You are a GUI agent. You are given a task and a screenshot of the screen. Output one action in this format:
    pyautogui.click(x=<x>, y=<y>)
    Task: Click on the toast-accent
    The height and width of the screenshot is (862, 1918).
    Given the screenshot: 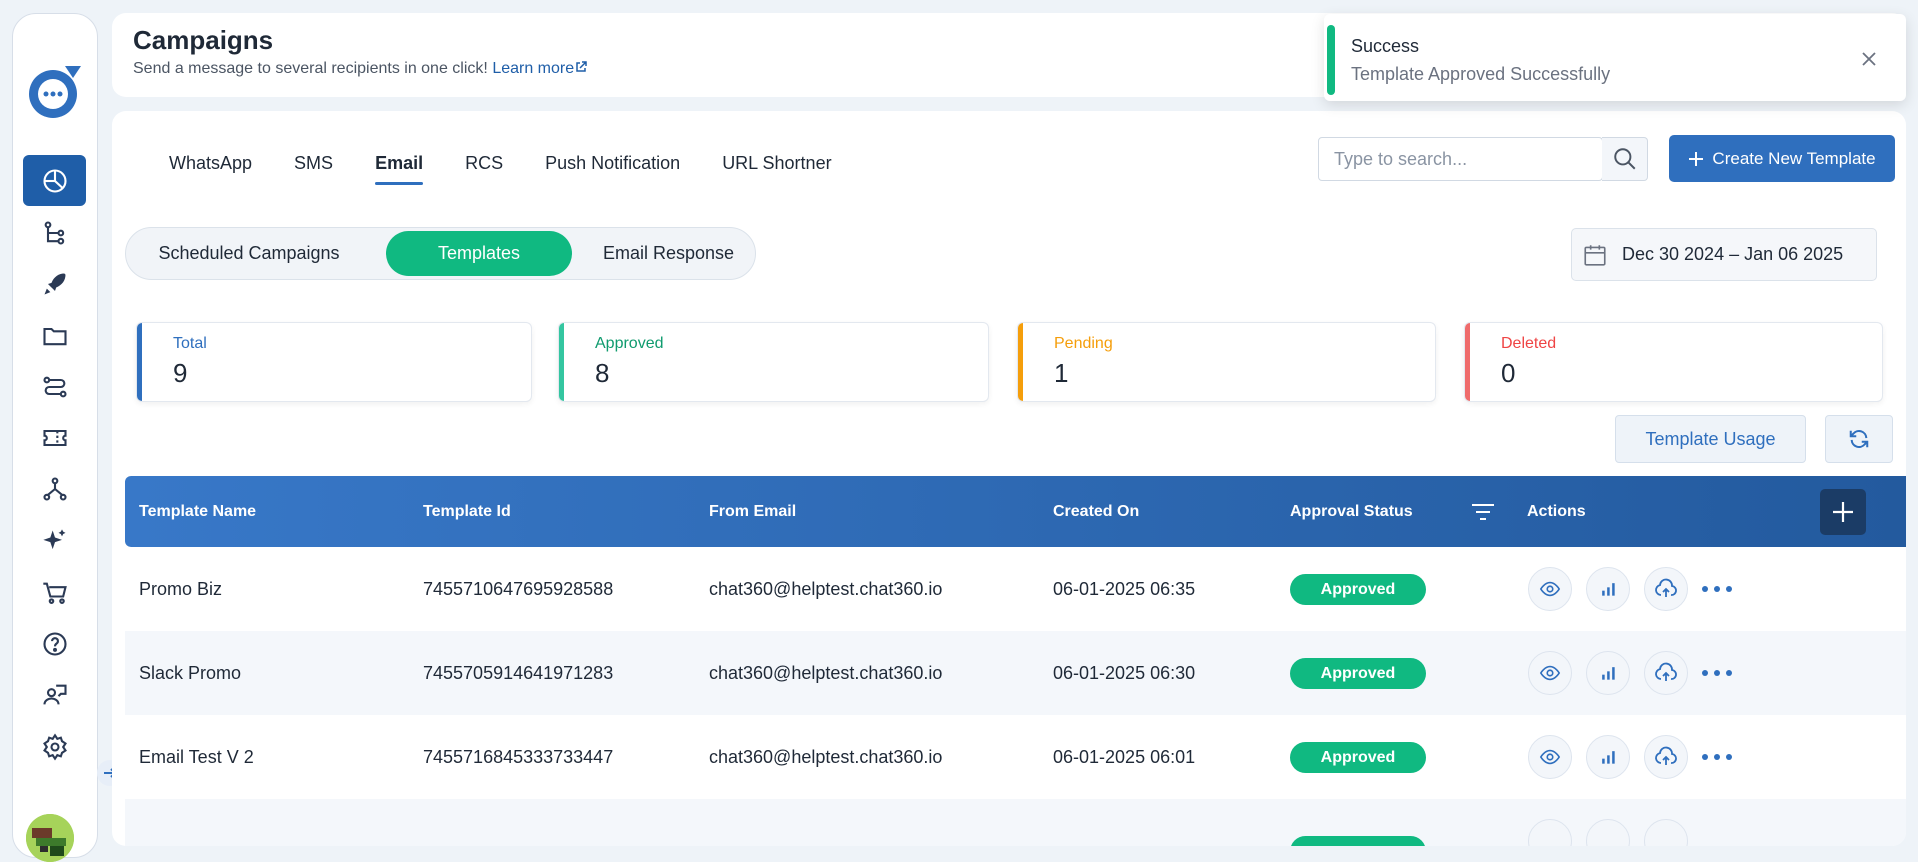 What is the action you would take?
    pyautogui.click(x=1331, y=60)
    